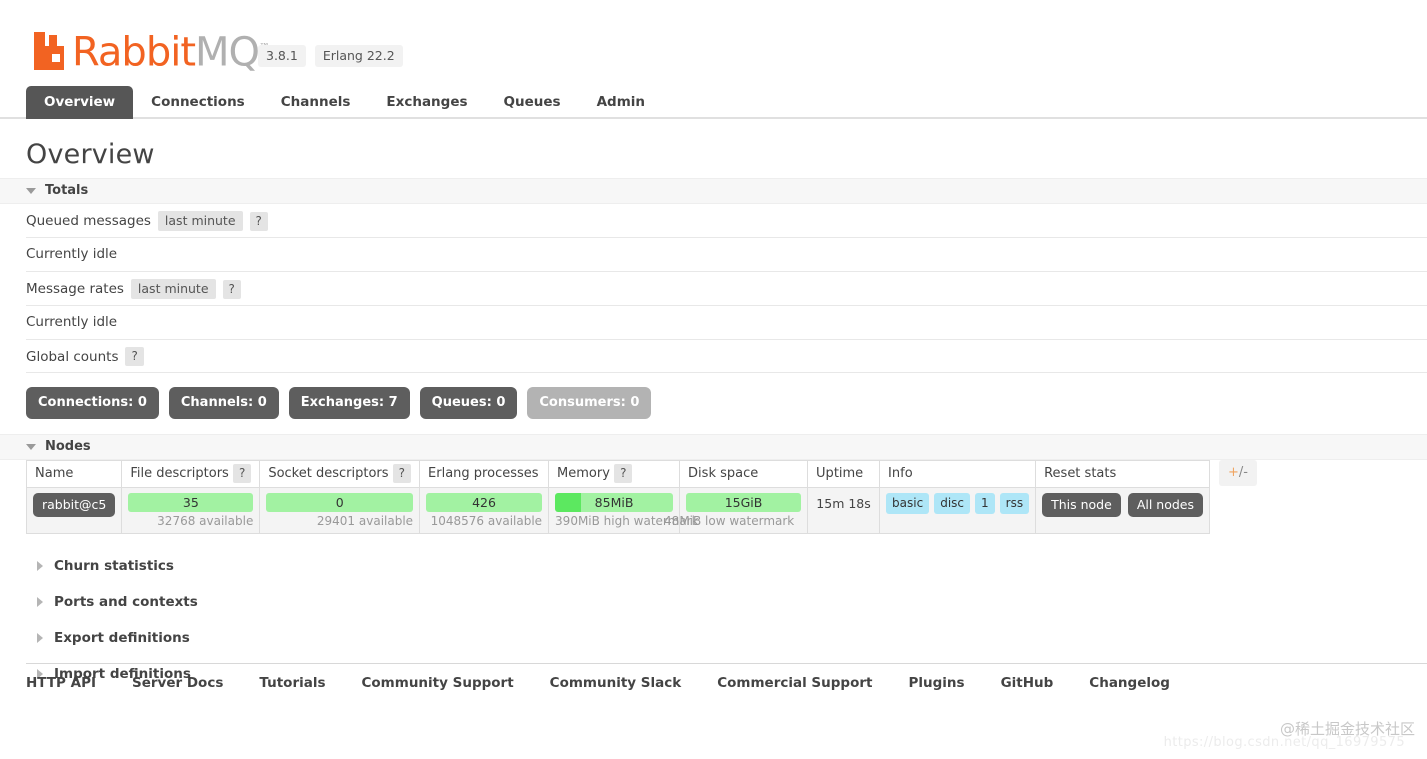 The height and width of the screenshot is (759, 1427). I want to click on count-badge-consumers: Consumers: 0, so click(589, 403).